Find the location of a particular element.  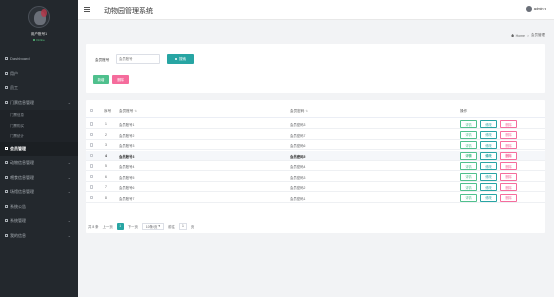

cell-no: 2 is located at coordinates (106, 134).